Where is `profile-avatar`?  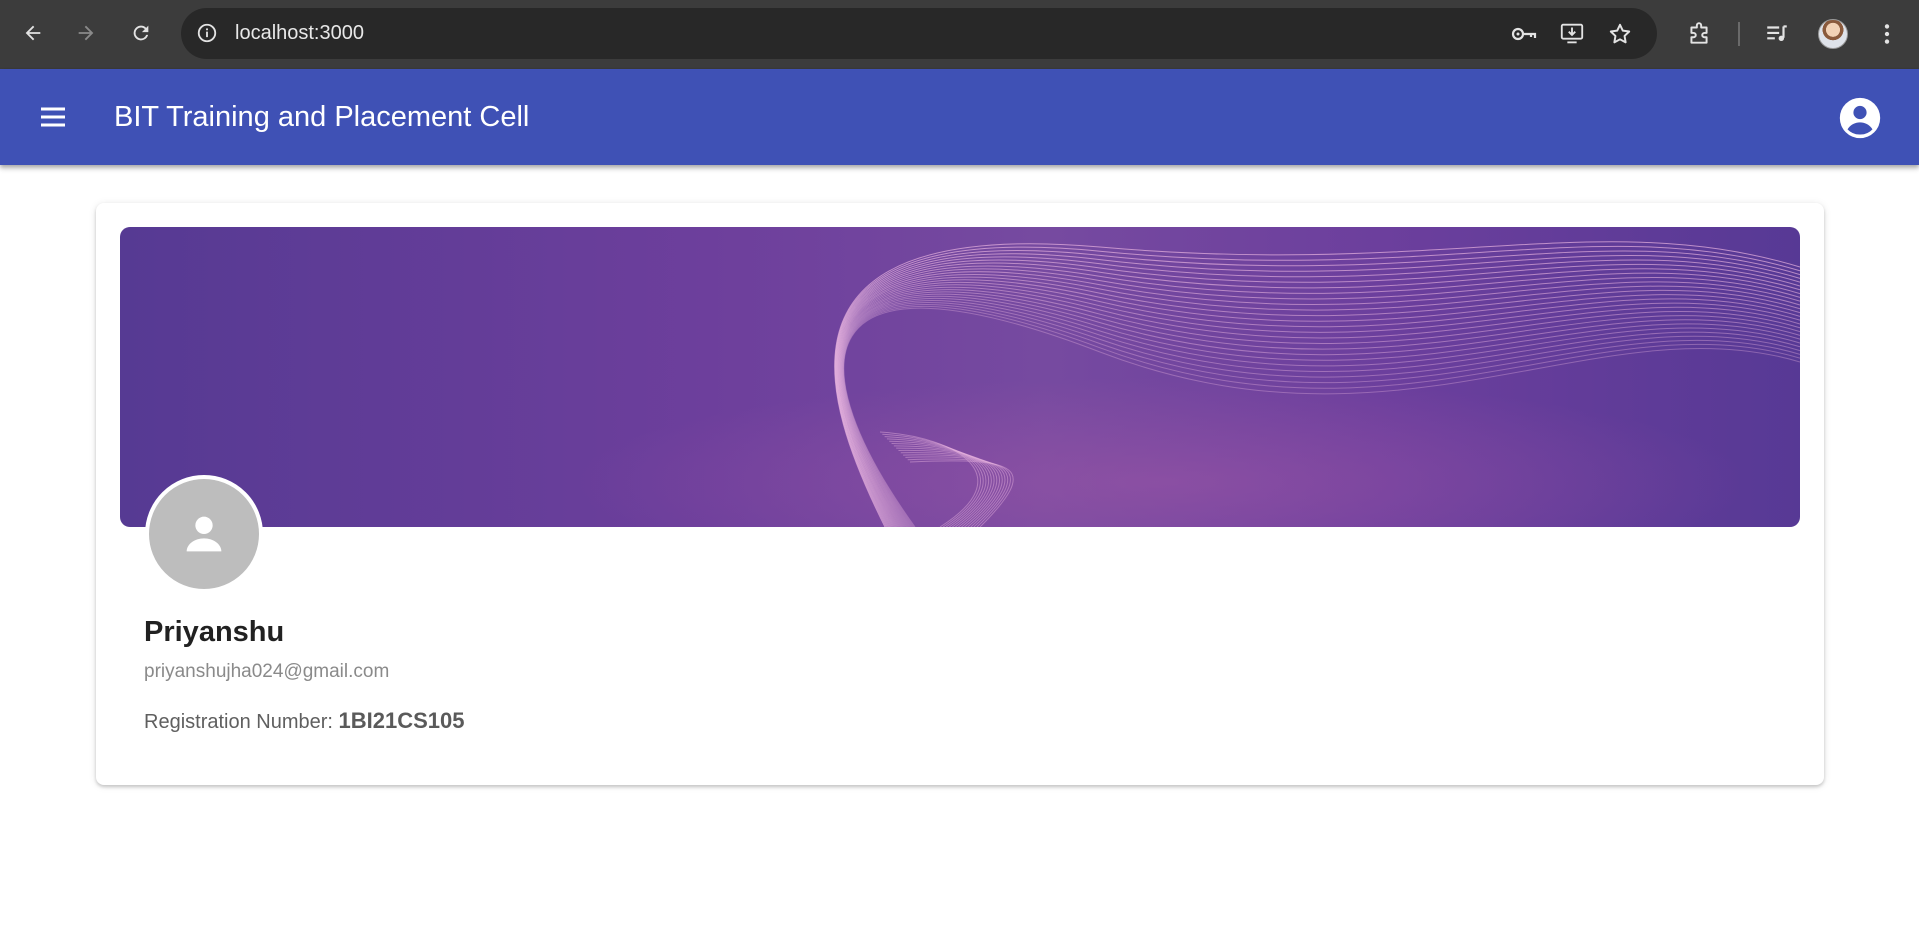
profile-avatar is located at coordinates (1833, 34).